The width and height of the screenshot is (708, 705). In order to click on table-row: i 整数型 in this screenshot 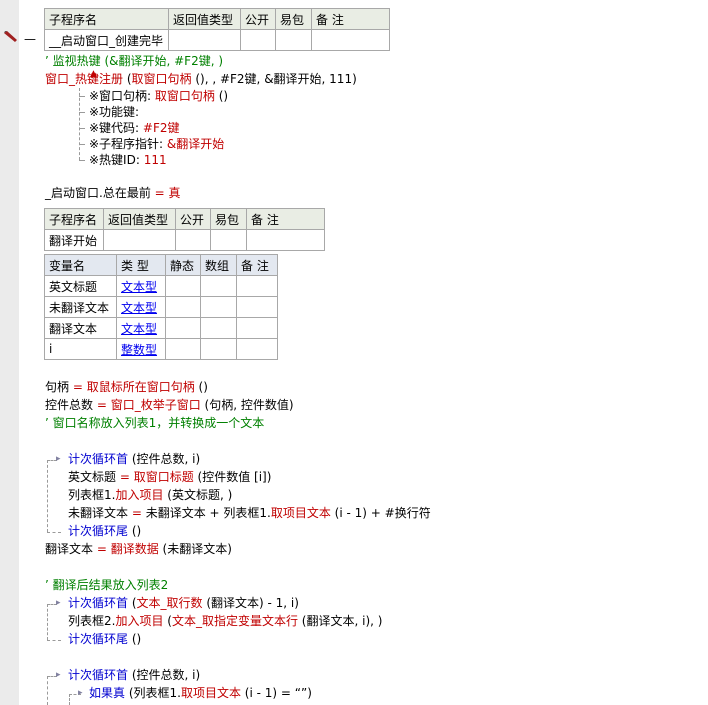, I will do `click(161, 349)`.